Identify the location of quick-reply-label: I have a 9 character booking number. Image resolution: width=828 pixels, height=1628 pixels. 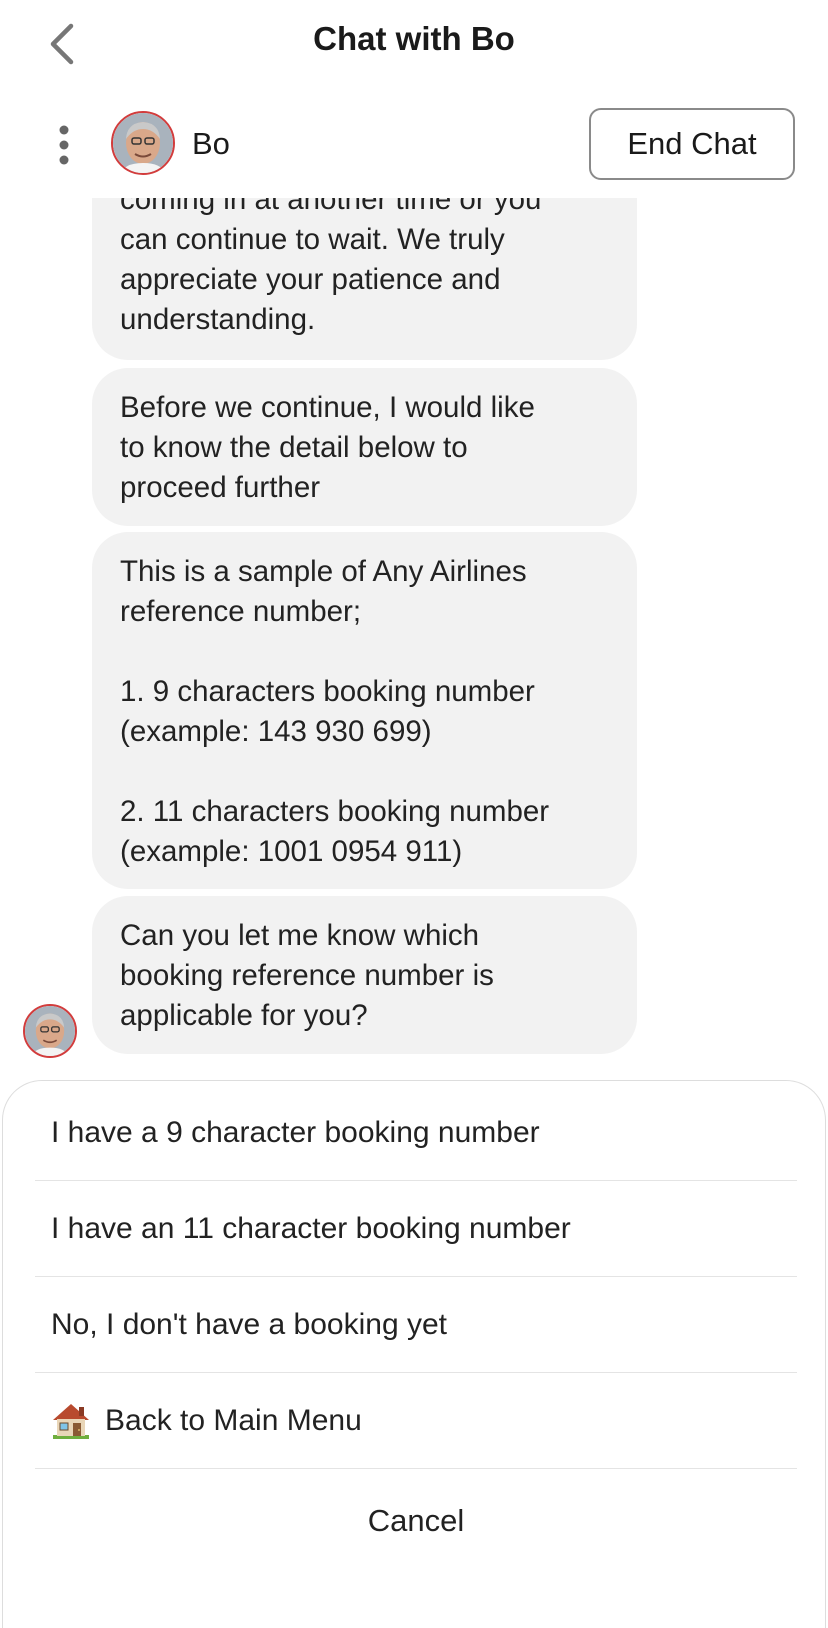
(295, 1132).